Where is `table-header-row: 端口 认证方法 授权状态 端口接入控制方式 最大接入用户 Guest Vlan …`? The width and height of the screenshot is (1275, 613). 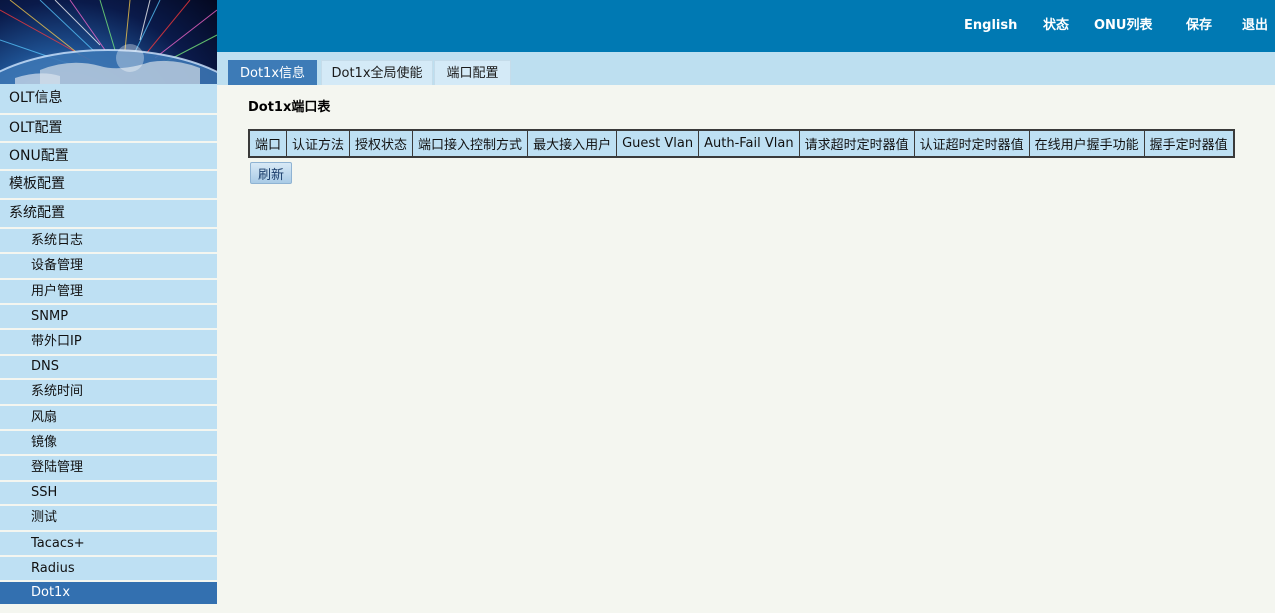
table-header-row: 端口 认证方法 授权状态 端口接入控制方式 最大接入用户 Guest Vlan … is located at coordinates (741, 143).